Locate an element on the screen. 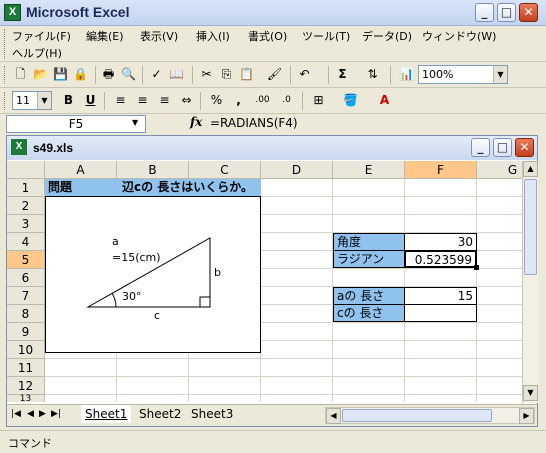  permission-icon: 🔒 is located at coordinates (80, 74).